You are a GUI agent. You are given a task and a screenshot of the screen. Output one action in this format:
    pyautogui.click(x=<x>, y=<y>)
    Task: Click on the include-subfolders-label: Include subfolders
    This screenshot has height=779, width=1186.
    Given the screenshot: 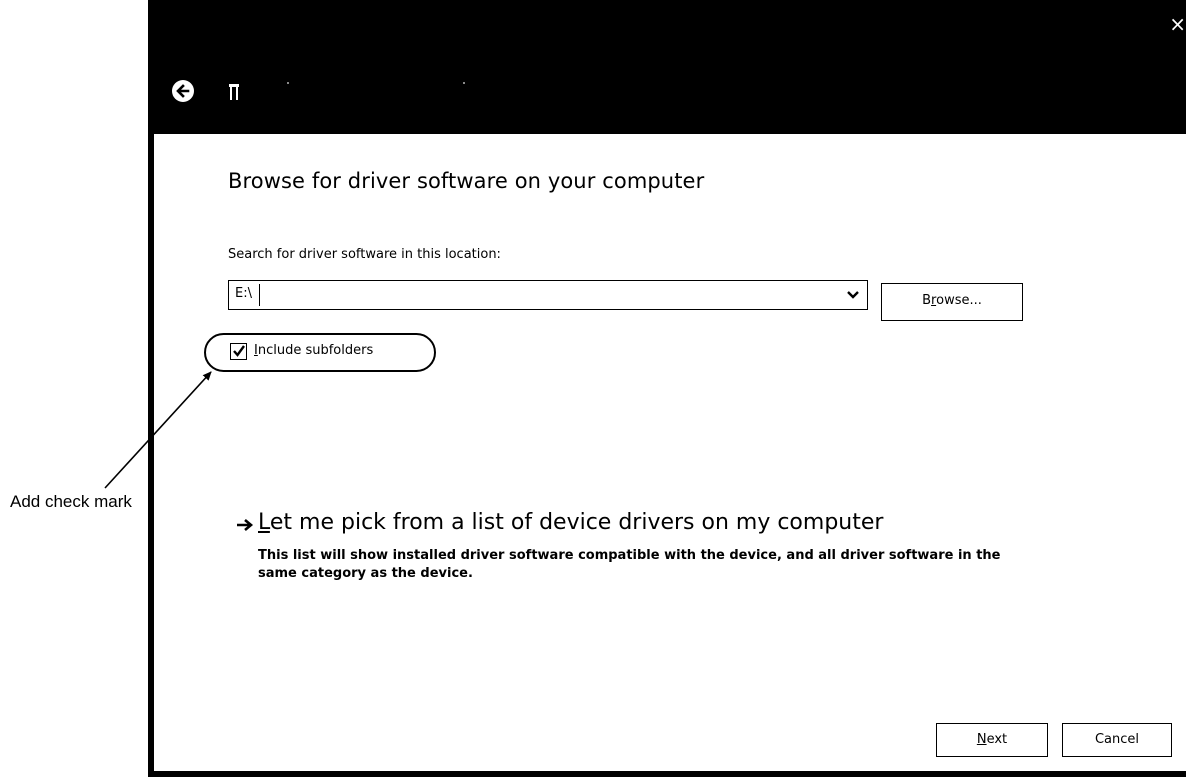 What is the action you would take?
    pyautogui.click(x=313, y=350)
    